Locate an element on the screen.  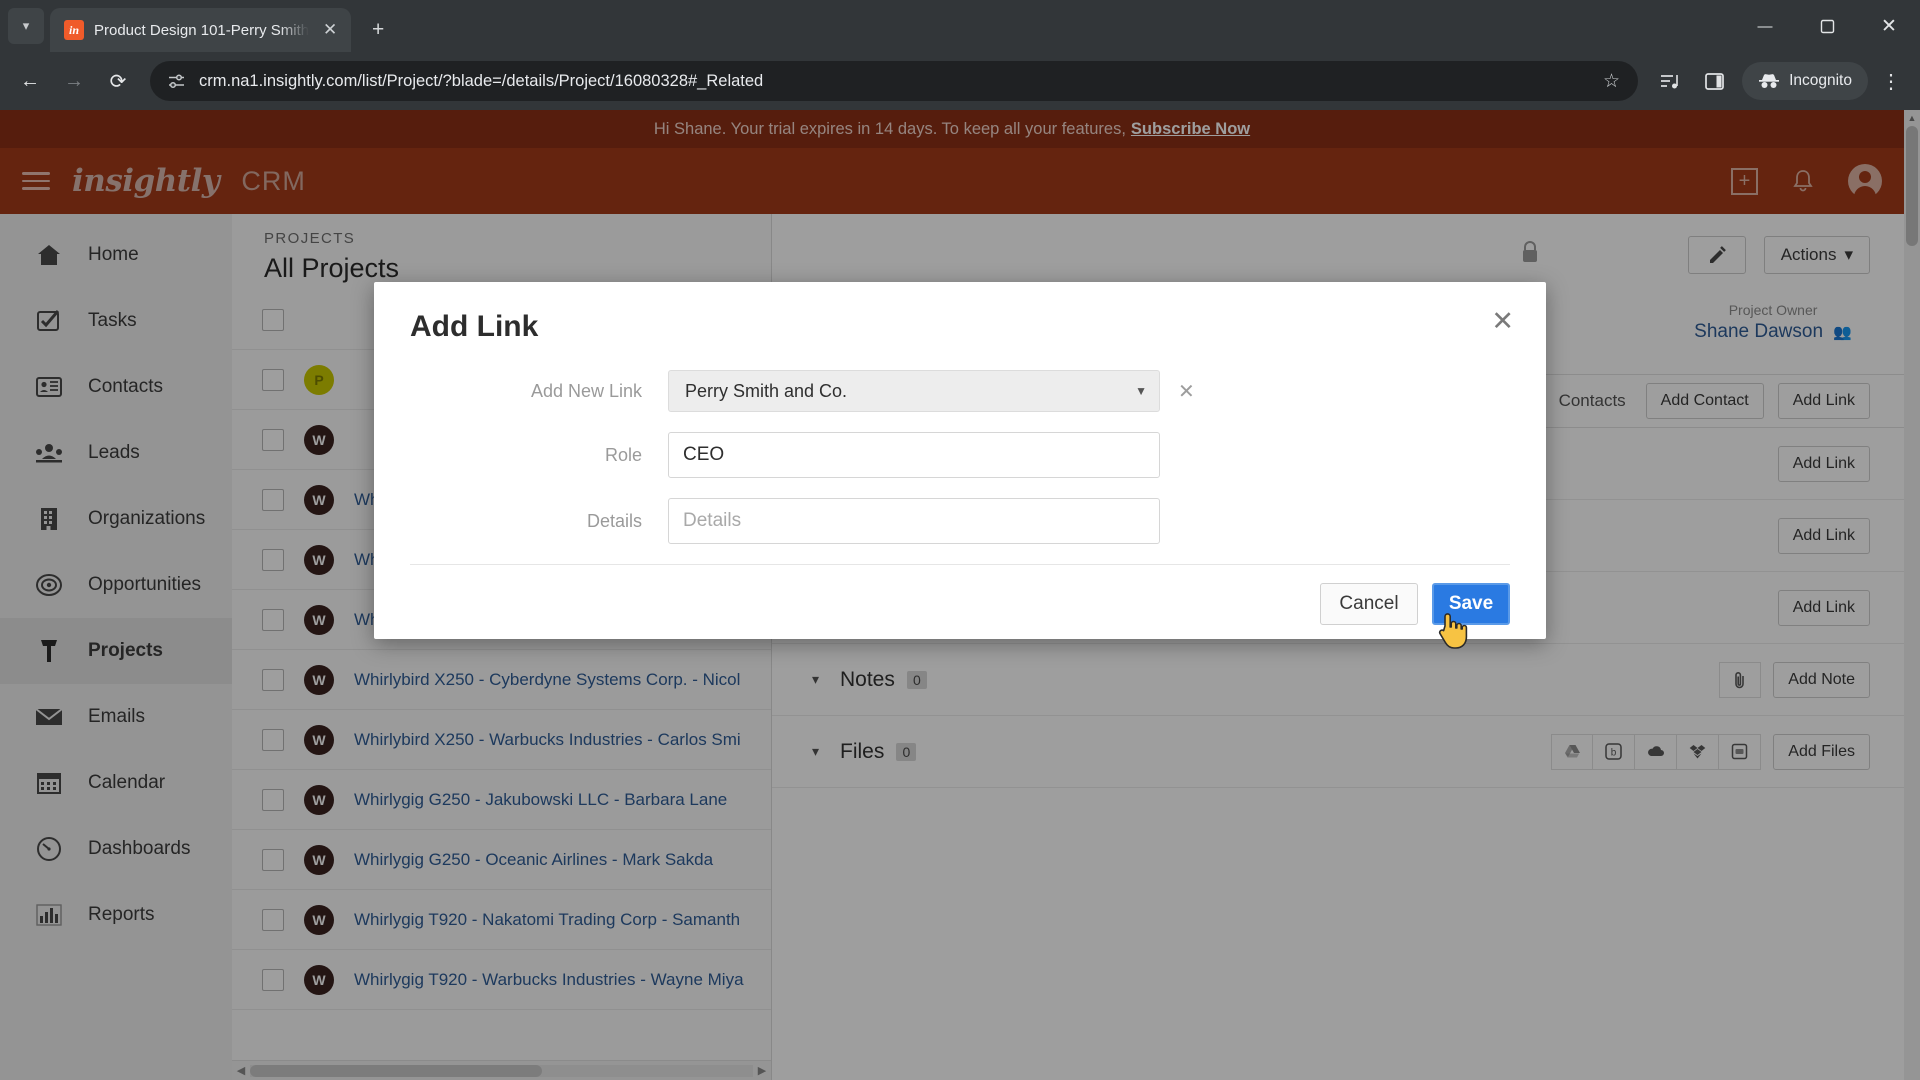
field-details: Details is located at coordinates (960, 521).